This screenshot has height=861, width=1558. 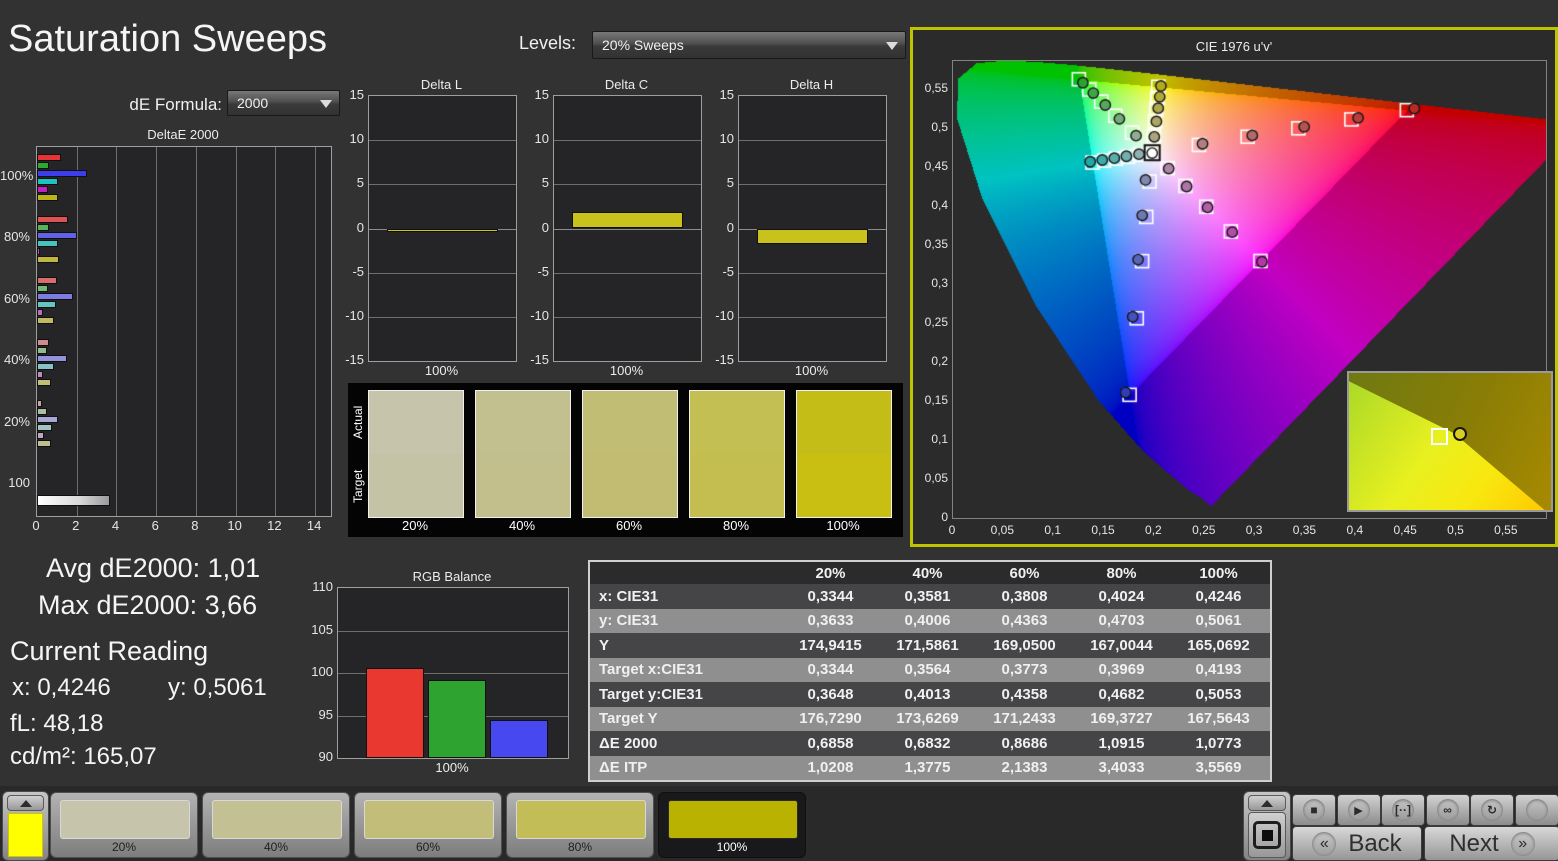 I want to click on axis-tick-label: 5, so click(x=360, y=183).